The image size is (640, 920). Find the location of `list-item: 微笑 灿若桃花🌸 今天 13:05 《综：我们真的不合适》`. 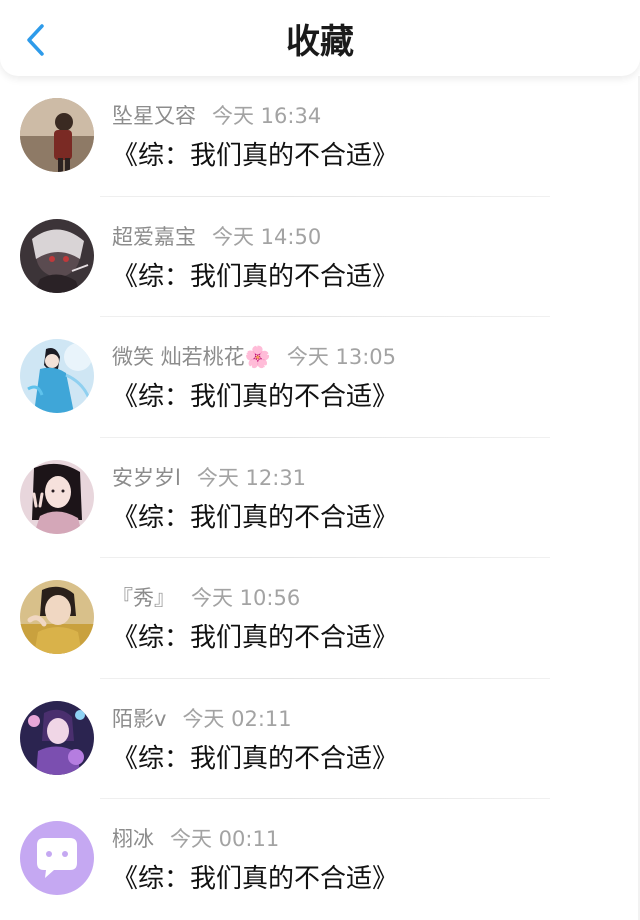

list-item: 微笑 灿若桃花🌸 今天 13:05 《综：我们真的不合适》 is located at coordinates (320, 377).